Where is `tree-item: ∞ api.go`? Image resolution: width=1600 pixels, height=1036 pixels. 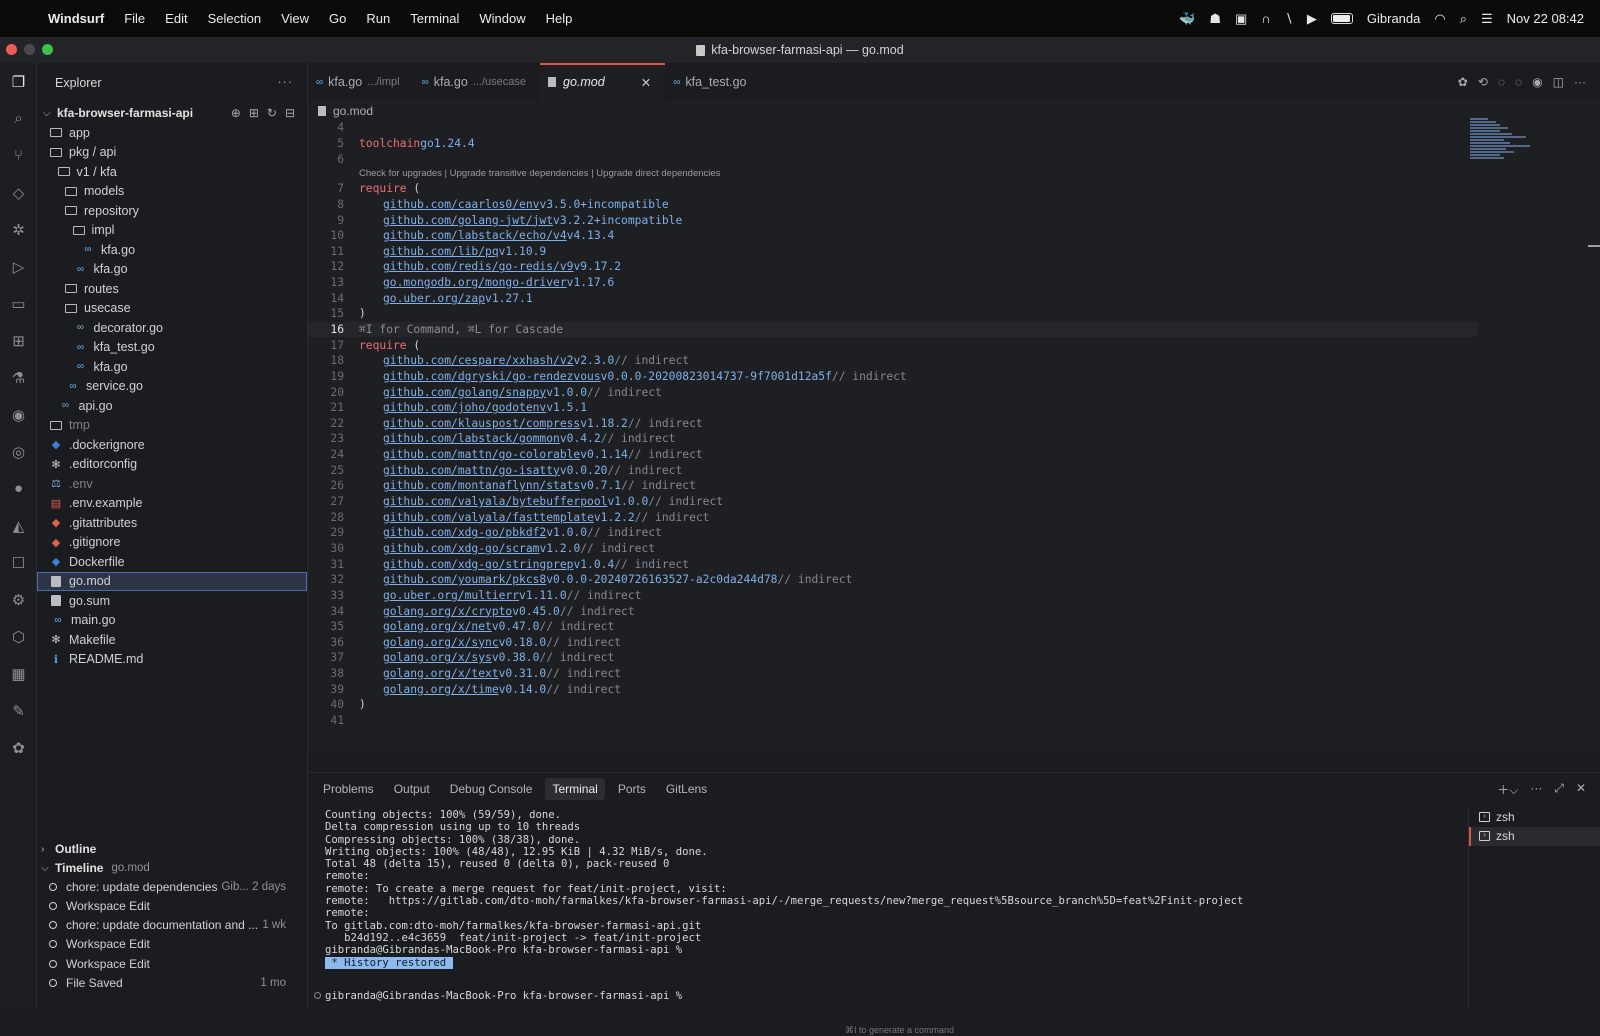 tree-item: ∞ api.go is located at coordinates (172, 406).